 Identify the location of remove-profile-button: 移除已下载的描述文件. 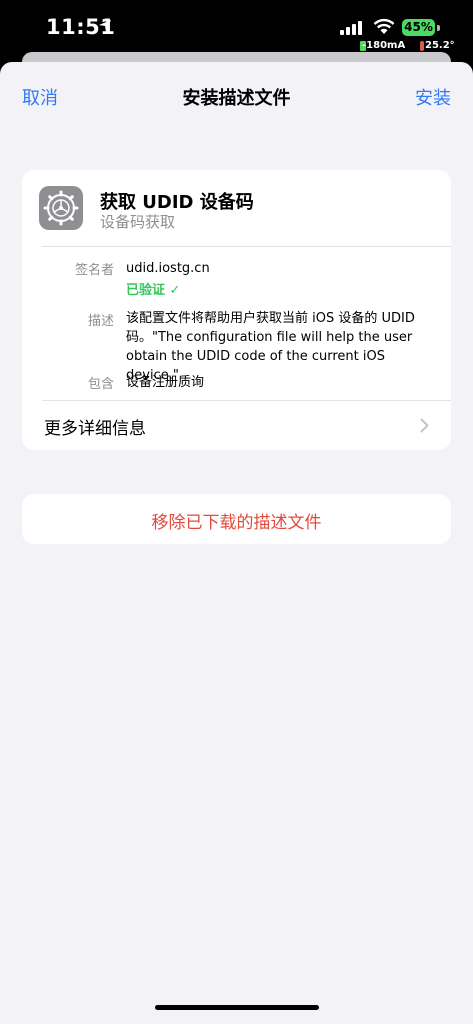
(236, 519).